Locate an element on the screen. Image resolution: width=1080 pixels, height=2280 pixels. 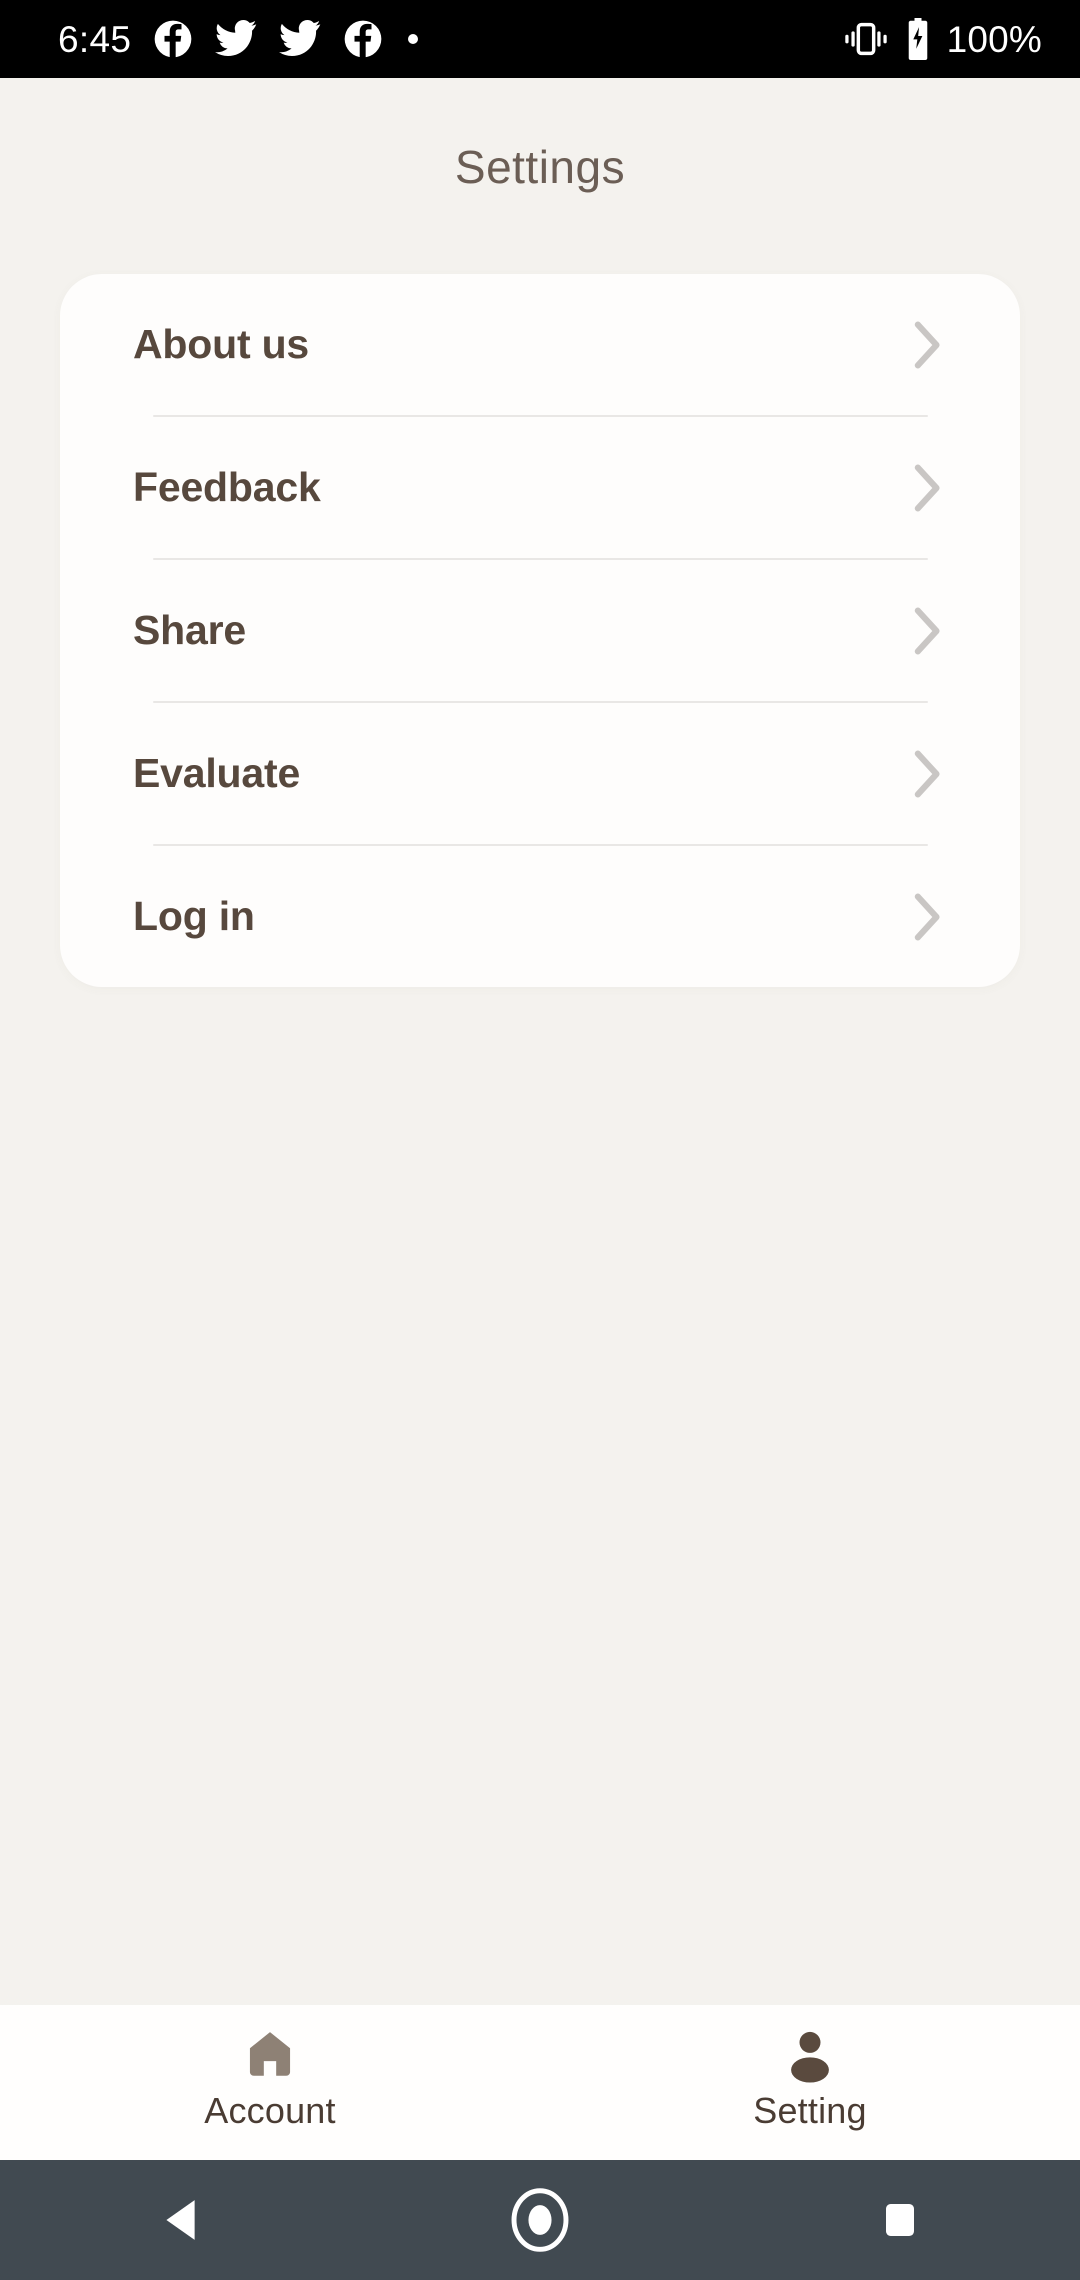
menu-item-share: Share is located at coordinates (540, 630).